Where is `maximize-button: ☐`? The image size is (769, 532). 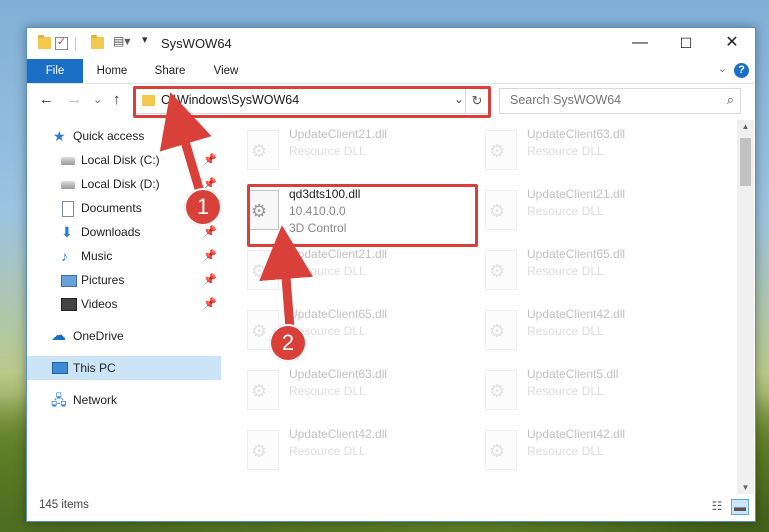 maximize-button: ☐ is located at coordinates (686, 43).